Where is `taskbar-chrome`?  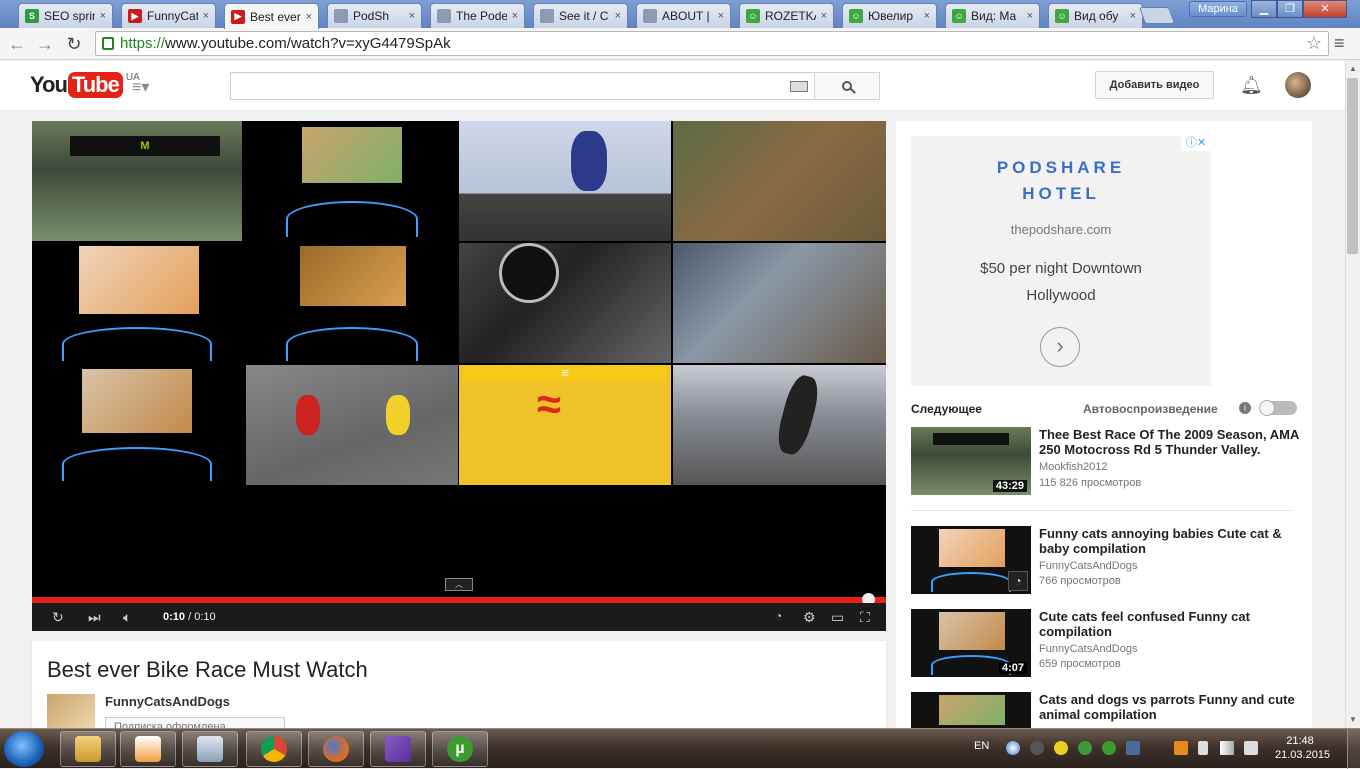 taskbar-chrome is located at coordinates (274, 749).